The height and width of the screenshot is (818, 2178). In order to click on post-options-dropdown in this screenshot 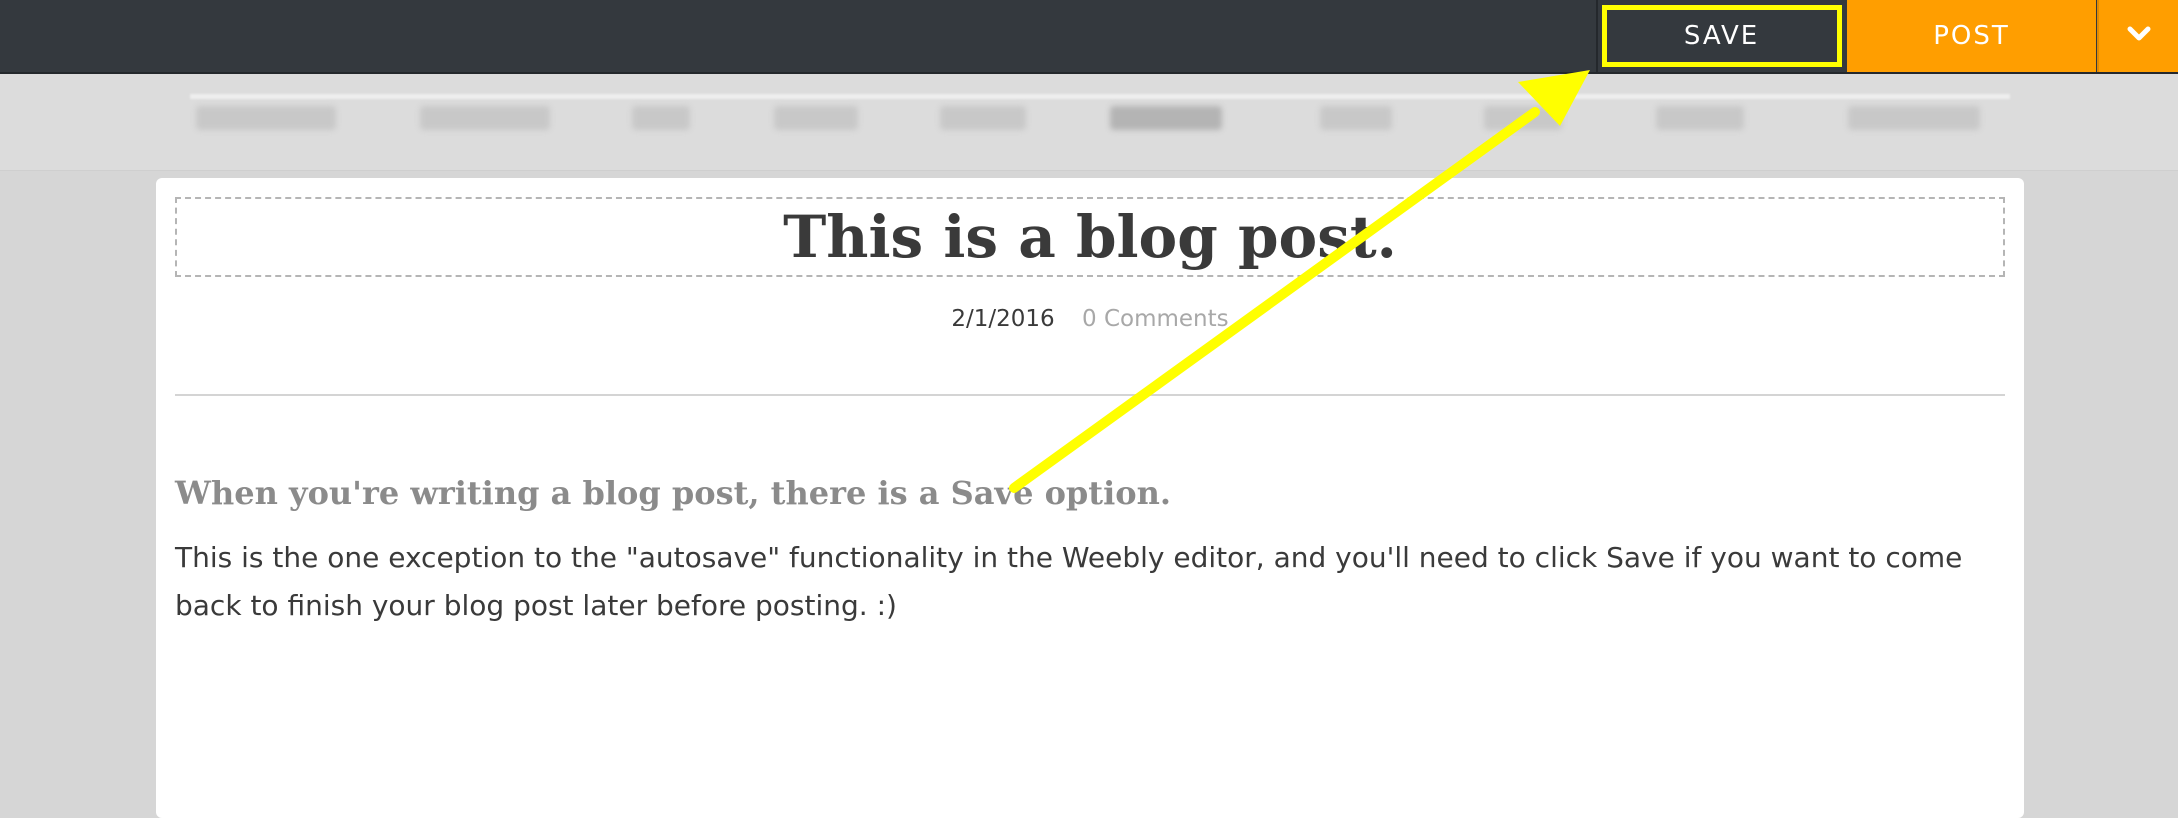, I will do `click(2137, 36)`.